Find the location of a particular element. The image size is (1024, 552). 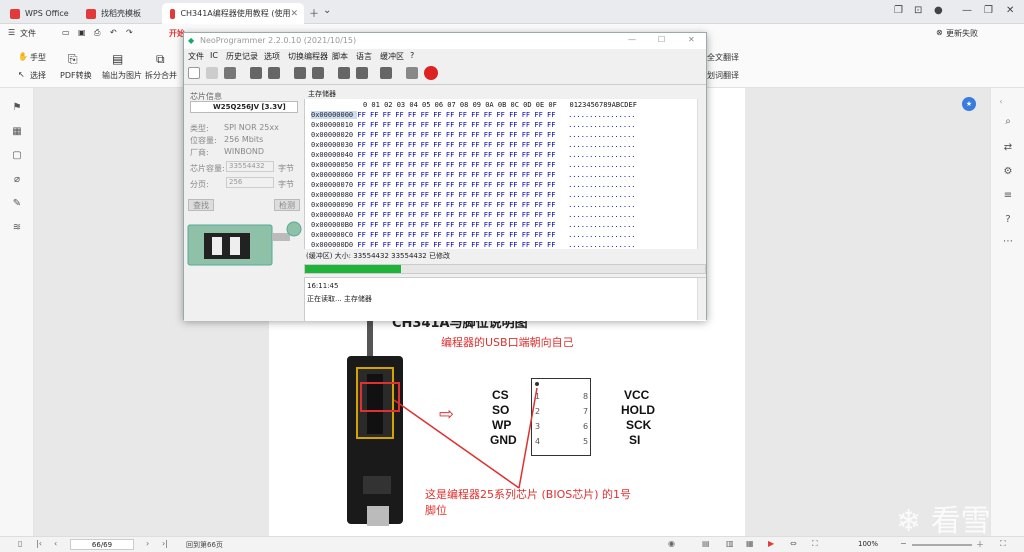

fullscreen-icon: ⛶ is located at coordinates (1003, 544).